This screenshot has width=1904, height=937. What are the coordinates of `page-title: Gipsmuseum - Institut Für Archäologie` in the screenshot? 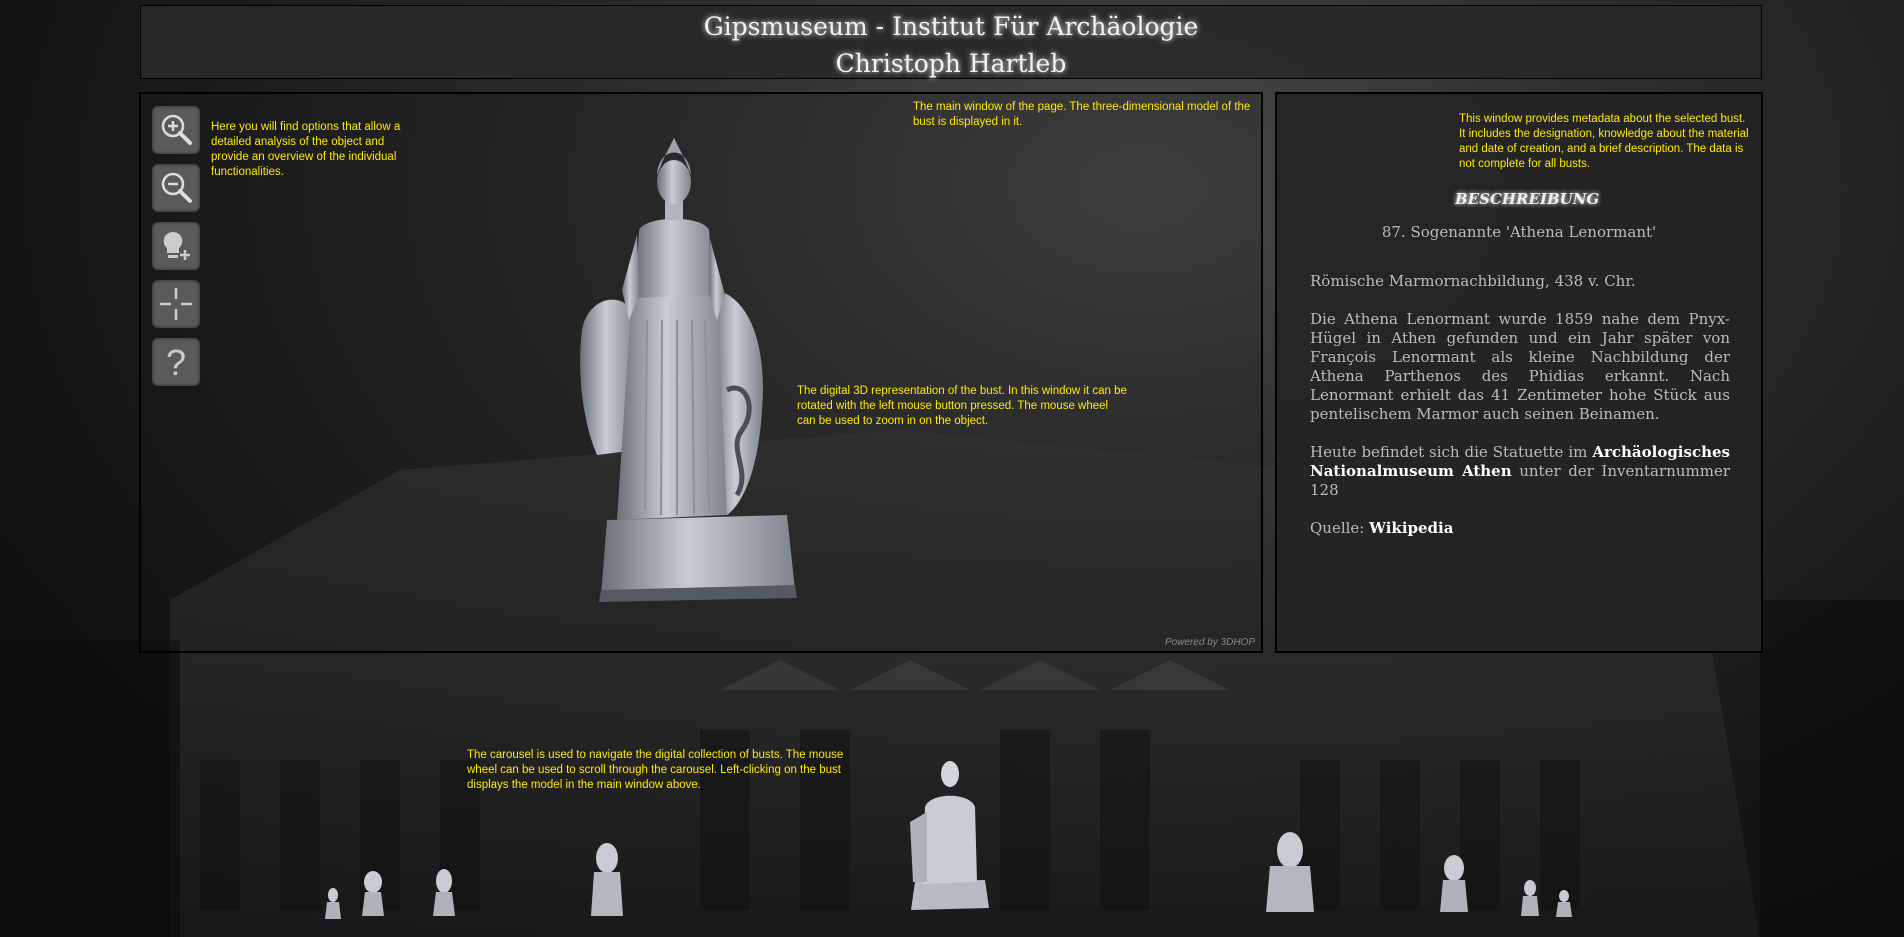 It's located at (951, 26).